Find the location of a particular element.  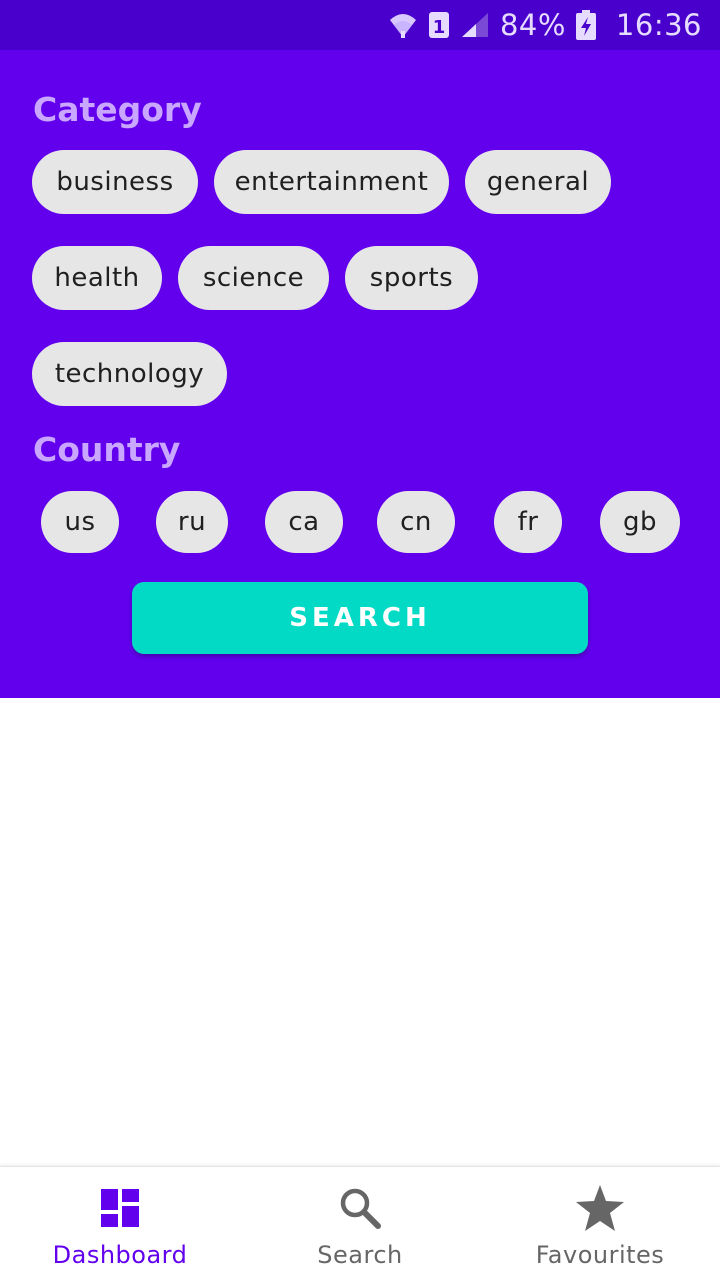

chip-country-cn: cn is located at coordinates (416, 522).